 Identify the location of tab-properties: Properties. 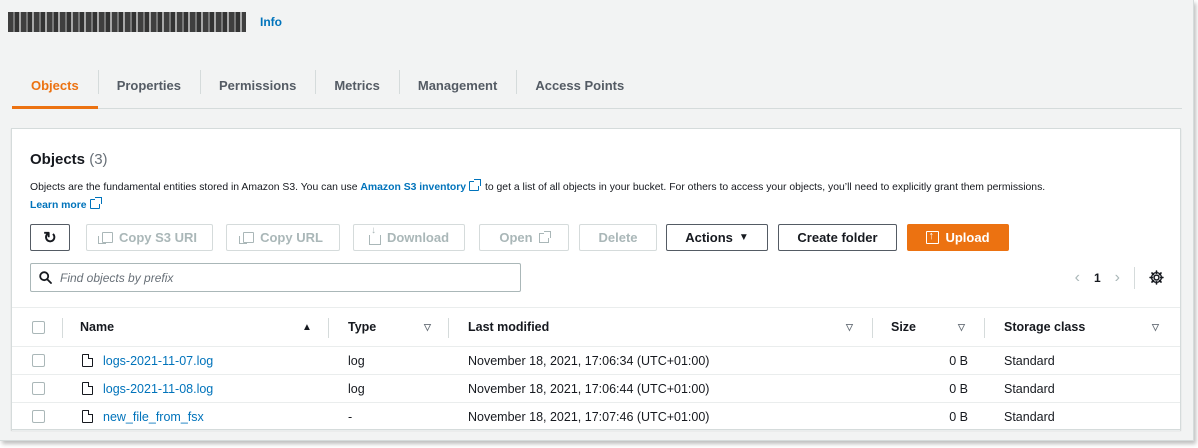
(148, 85).